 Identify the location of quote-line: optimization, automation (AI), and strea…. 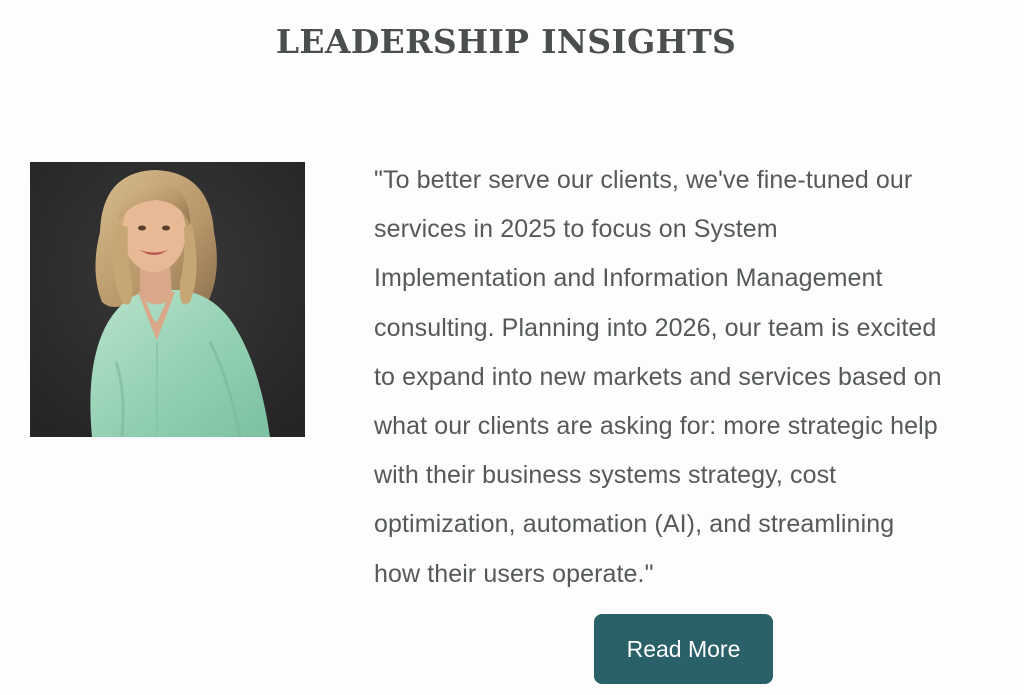
(634, 524).